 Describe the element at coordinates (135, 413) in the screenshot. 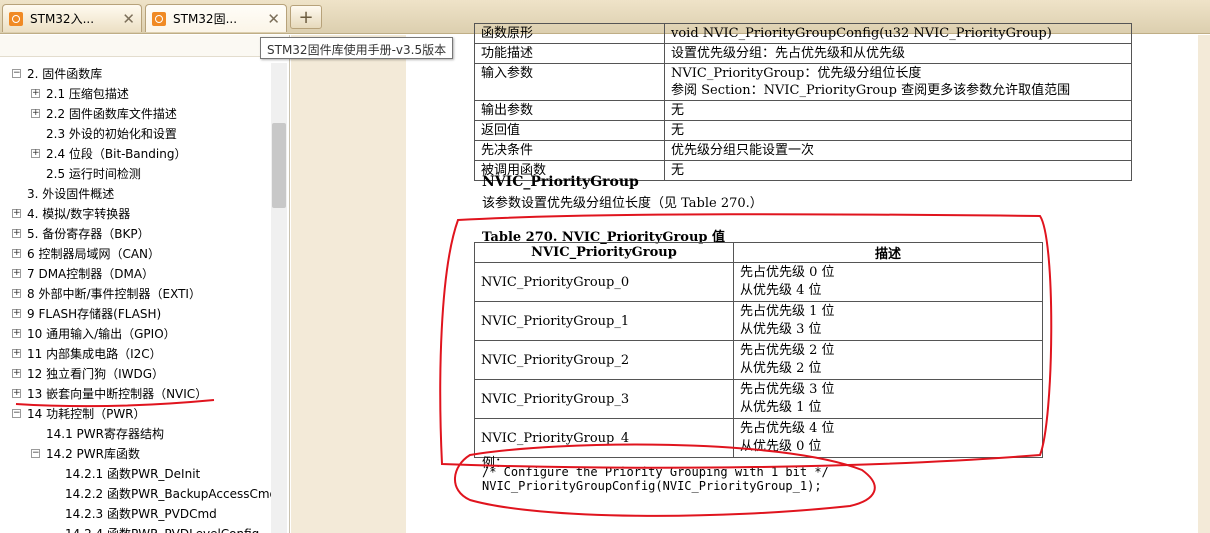

I see `sidebar-item: −14 功耗控制（PWR）` at that location.